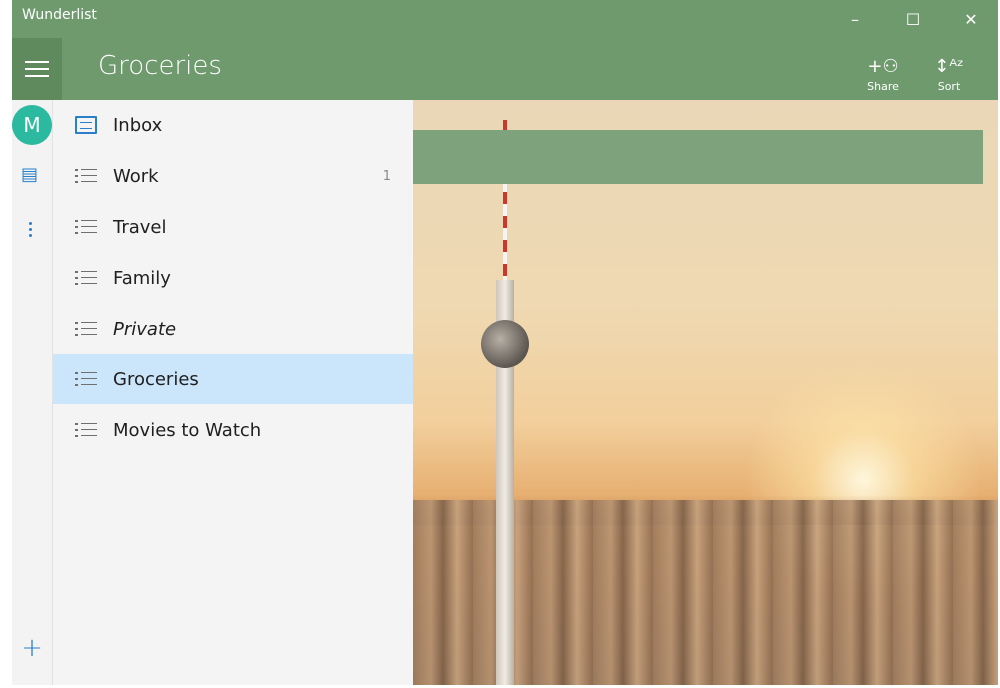 The height and width of the screenshot is (688, 1000). I want to click on activity-inbox-icon: ▤, so click(29, 174).